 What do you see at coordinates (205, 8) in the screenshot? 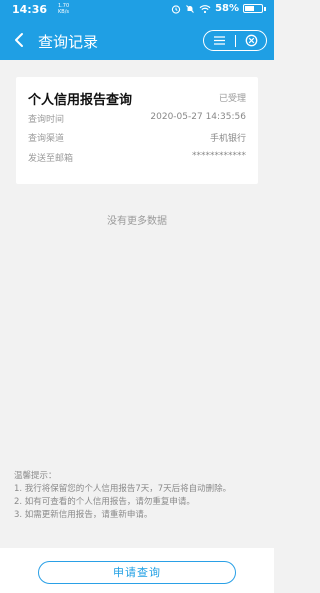
I see `wifi-icon` at bounding box center [205, 8].